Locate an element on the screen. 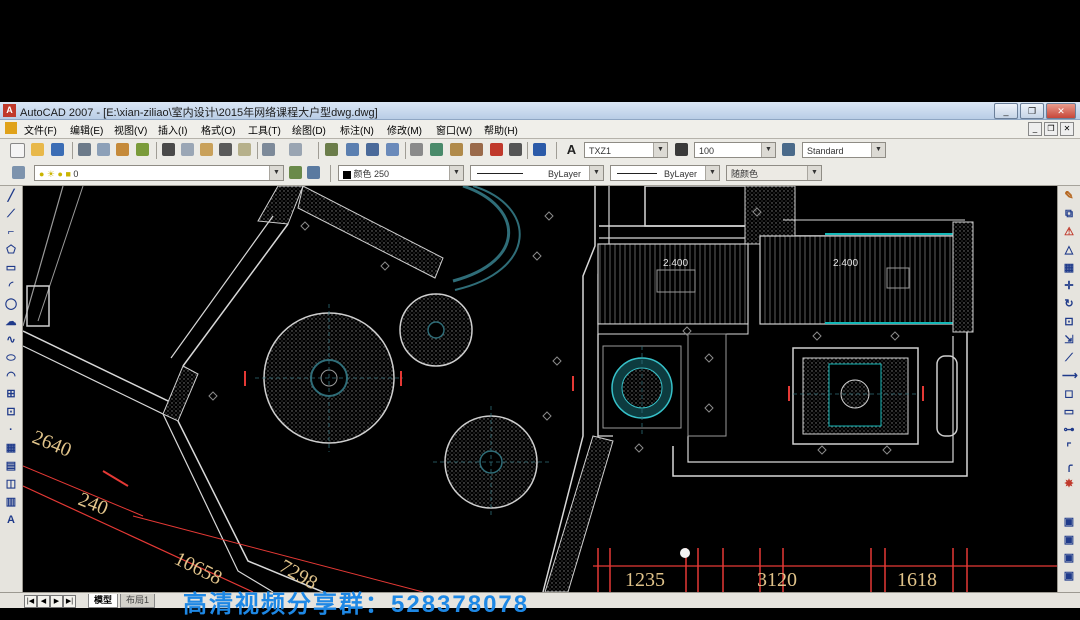  prev-tab-button: ◀ is located at coordinates (43, 601).